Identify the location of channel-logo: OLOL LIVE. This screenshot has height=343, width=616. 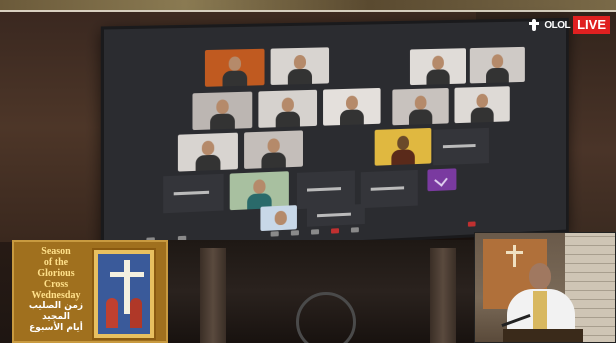
(568, 25).